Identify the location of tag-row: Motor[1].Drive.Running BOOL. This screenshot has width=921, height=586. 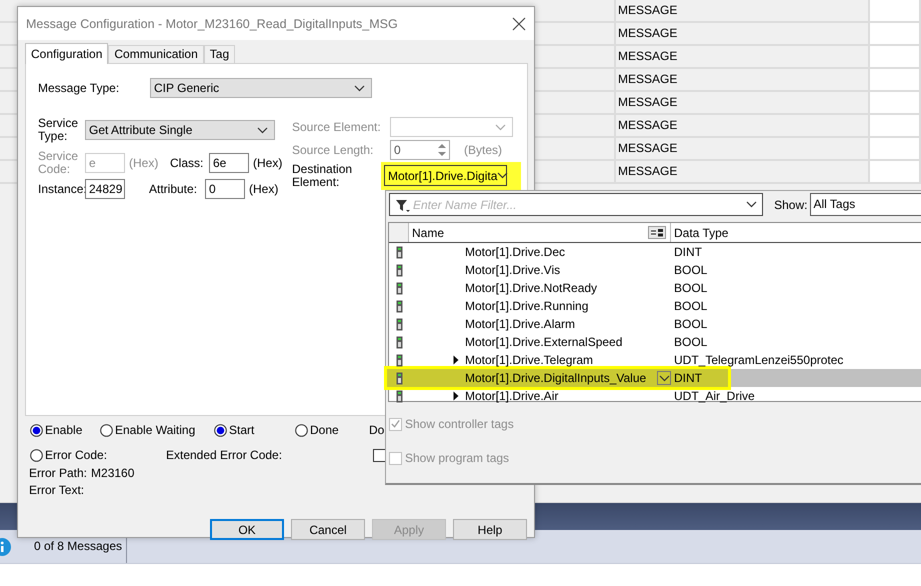
(655, 306).